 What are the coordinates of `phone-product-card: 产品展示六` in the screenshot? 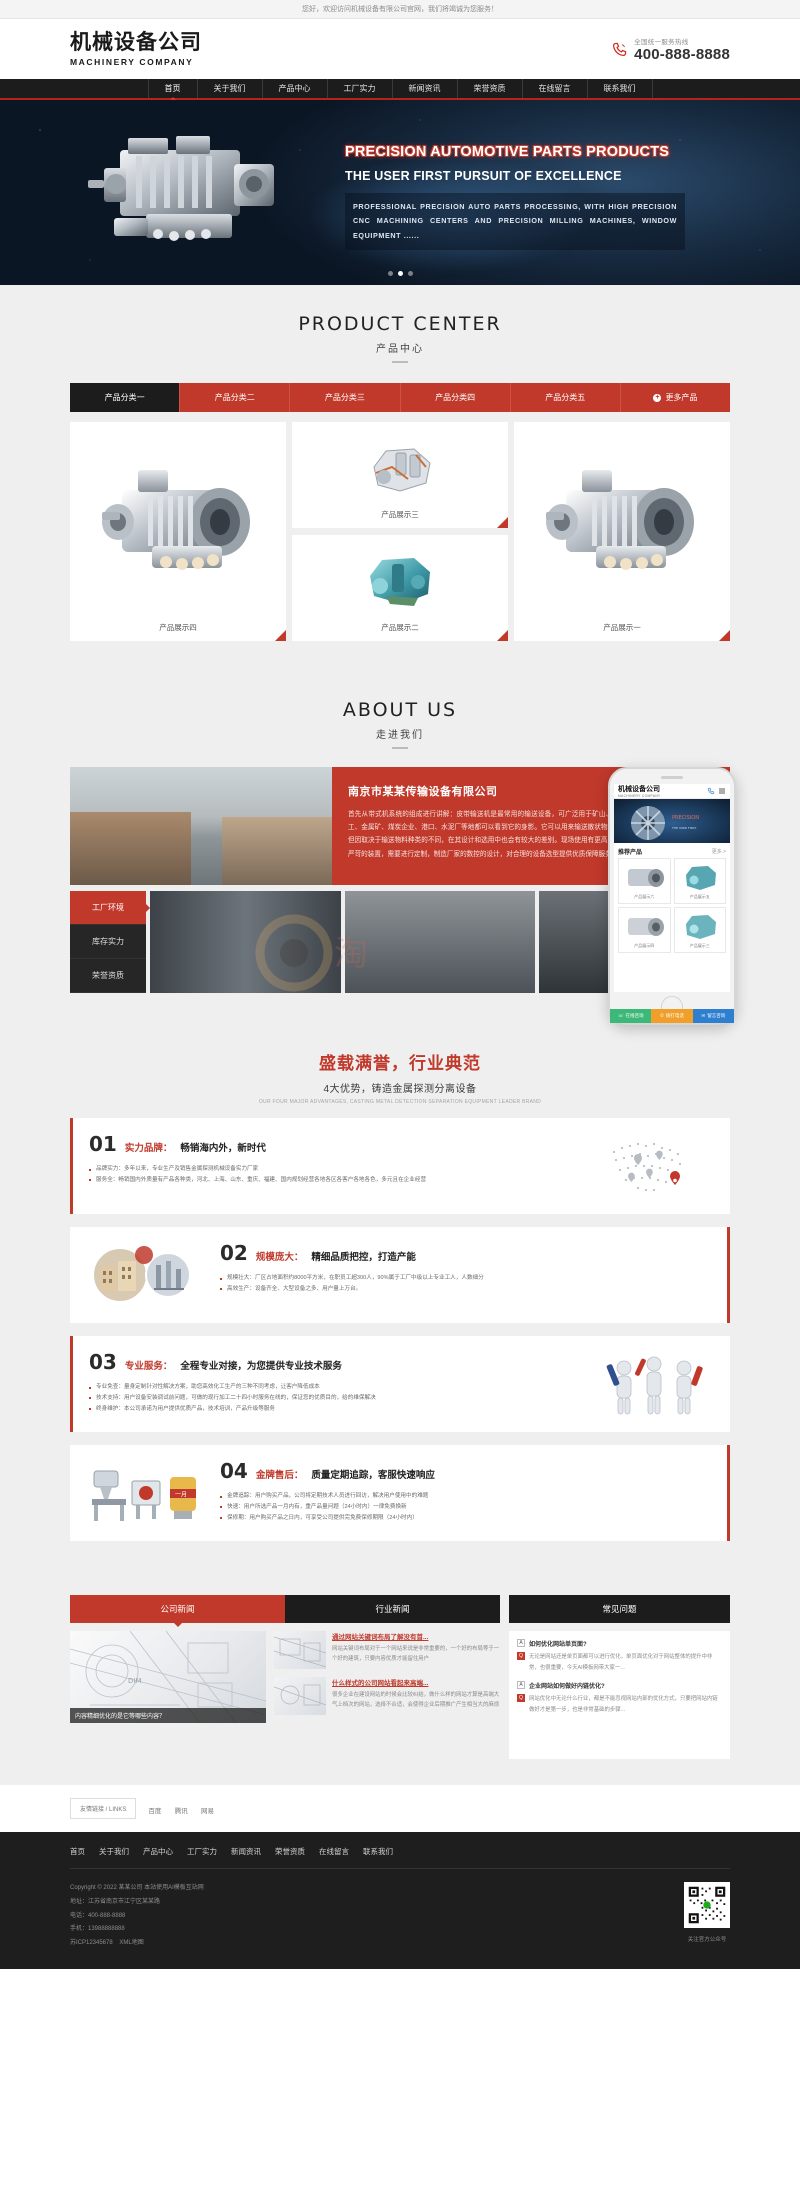 It's located at (644, 880).